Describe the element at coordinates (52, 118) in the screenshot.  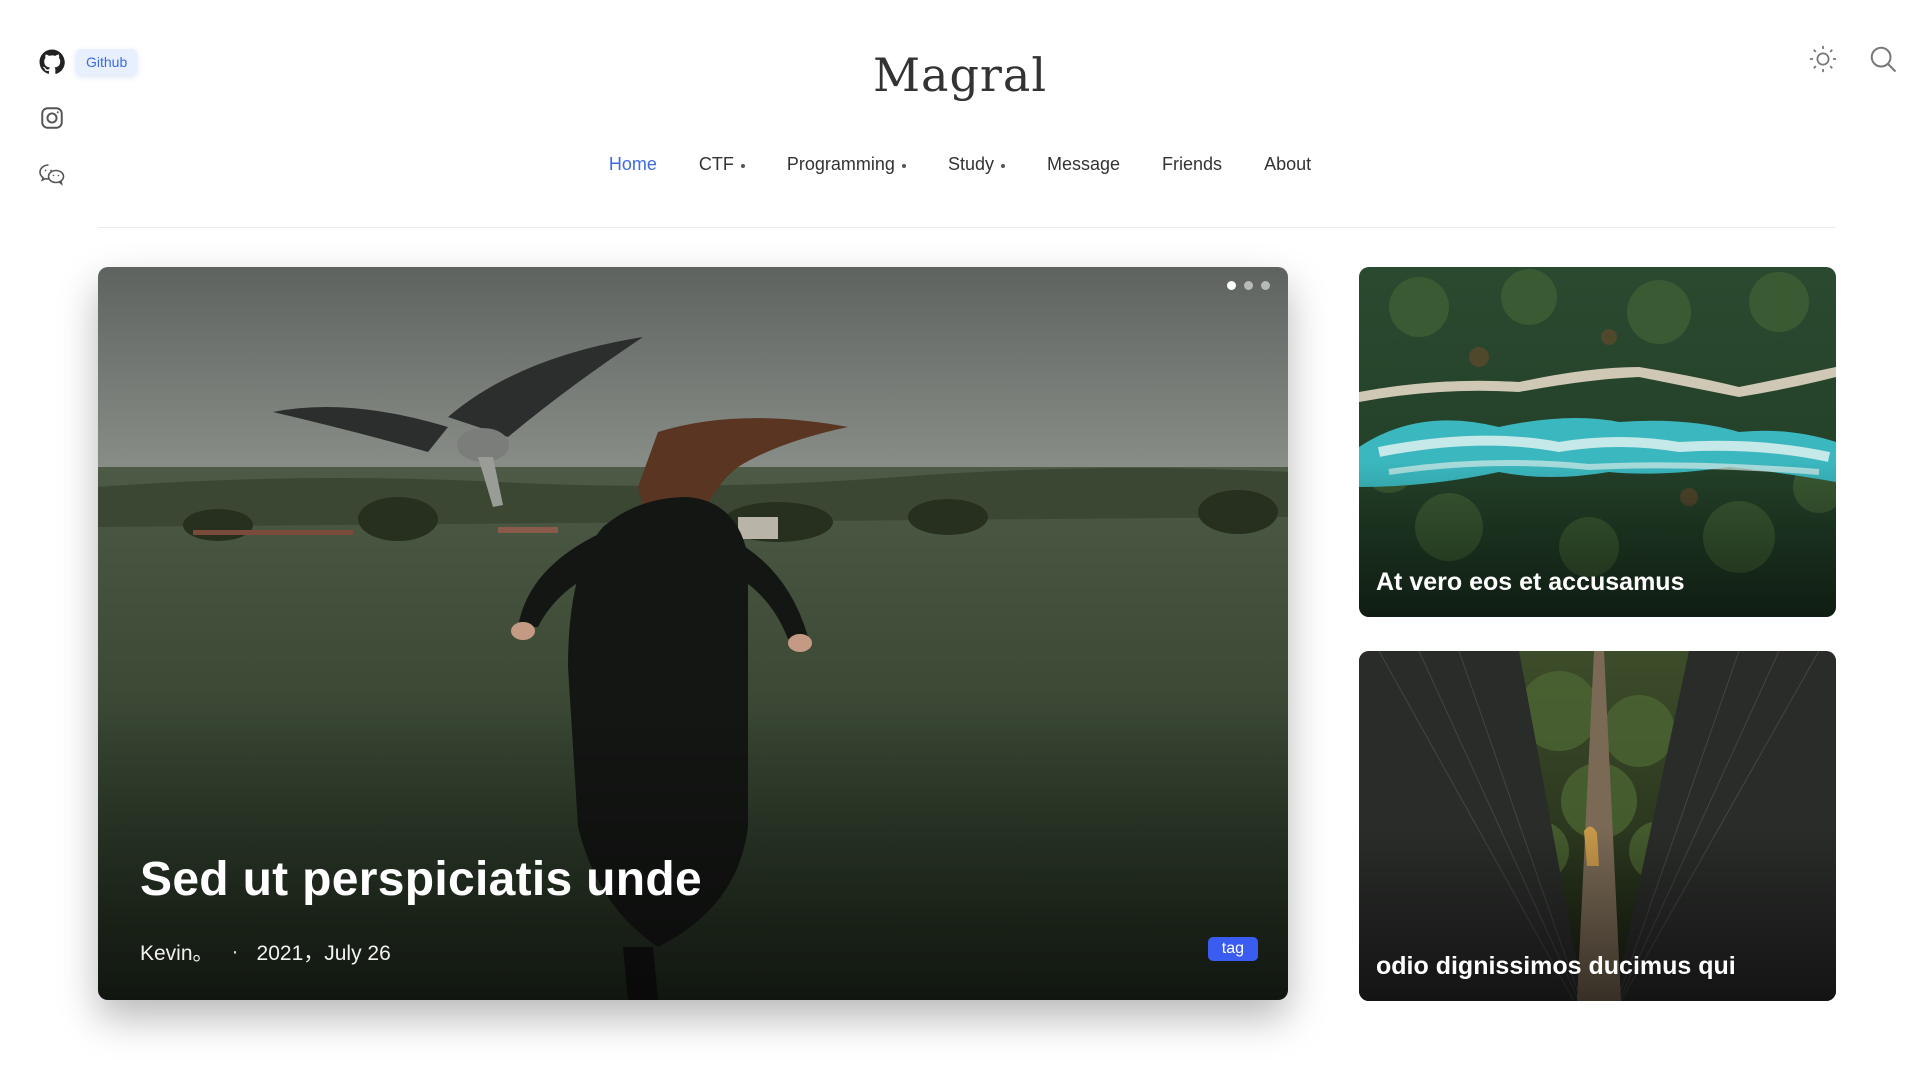
I see `instagram-icon` at that location.